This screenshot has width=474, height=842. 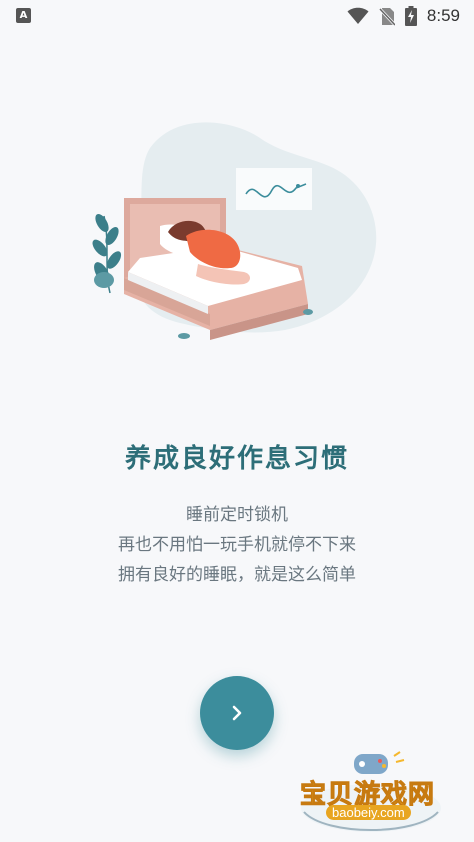 What do you see at coordinates (358, 15) in the screenshot?
I see `wifi-icon` at bounding box center [358, 15].